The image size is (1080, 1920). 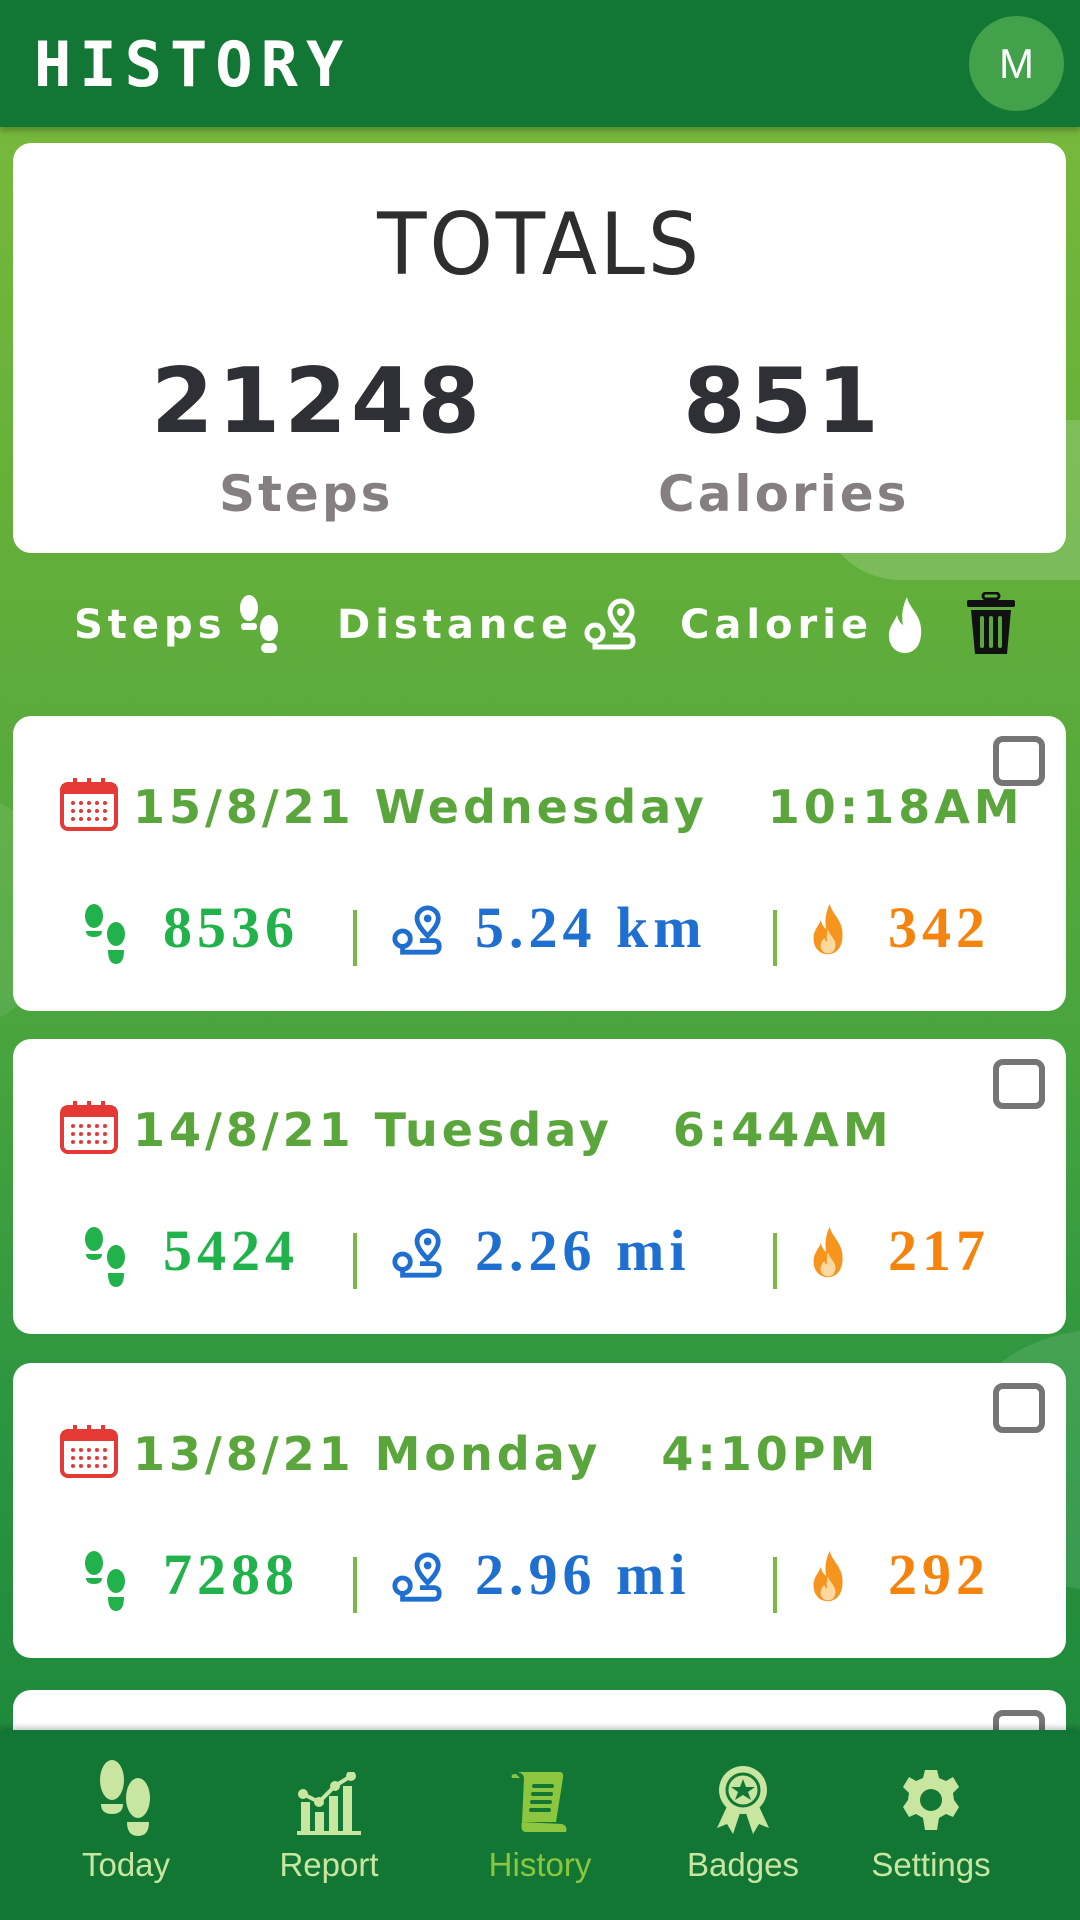 What do you see at coordinates (931, 1800) in the screenshot?
I see `gear-icon` at bounding box center [931, 1800].